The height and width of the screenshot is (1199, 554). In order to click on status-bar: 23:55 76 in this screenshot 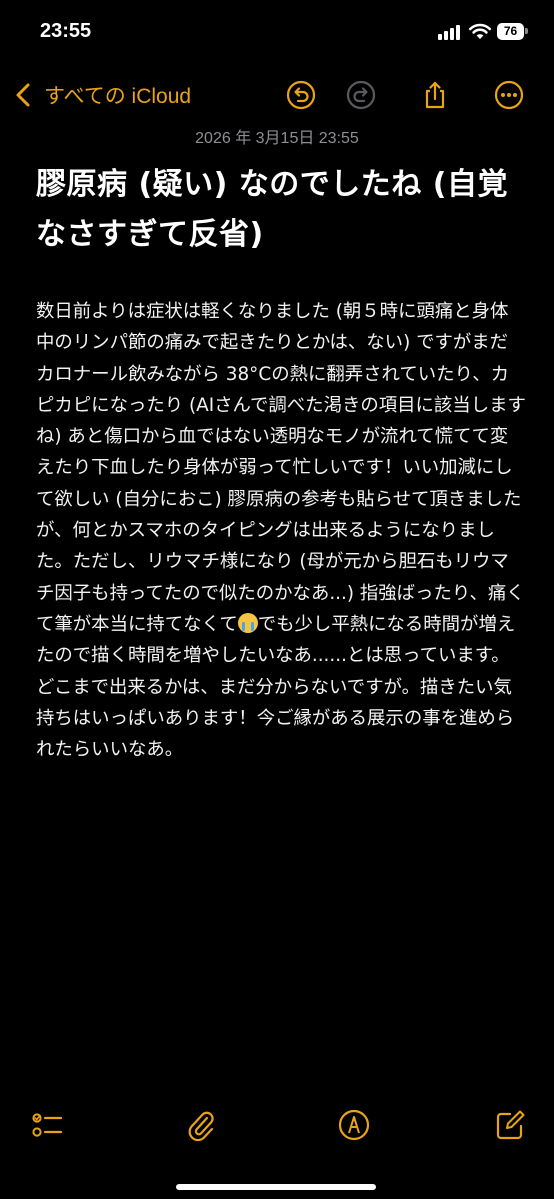, I will do `click(277, 30)`.